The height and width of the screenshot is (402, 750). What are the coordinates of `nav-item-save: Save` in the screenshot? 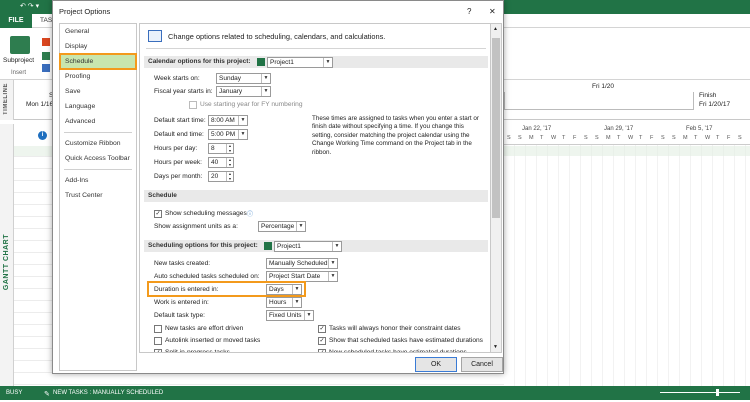 It's located at (98, 91).